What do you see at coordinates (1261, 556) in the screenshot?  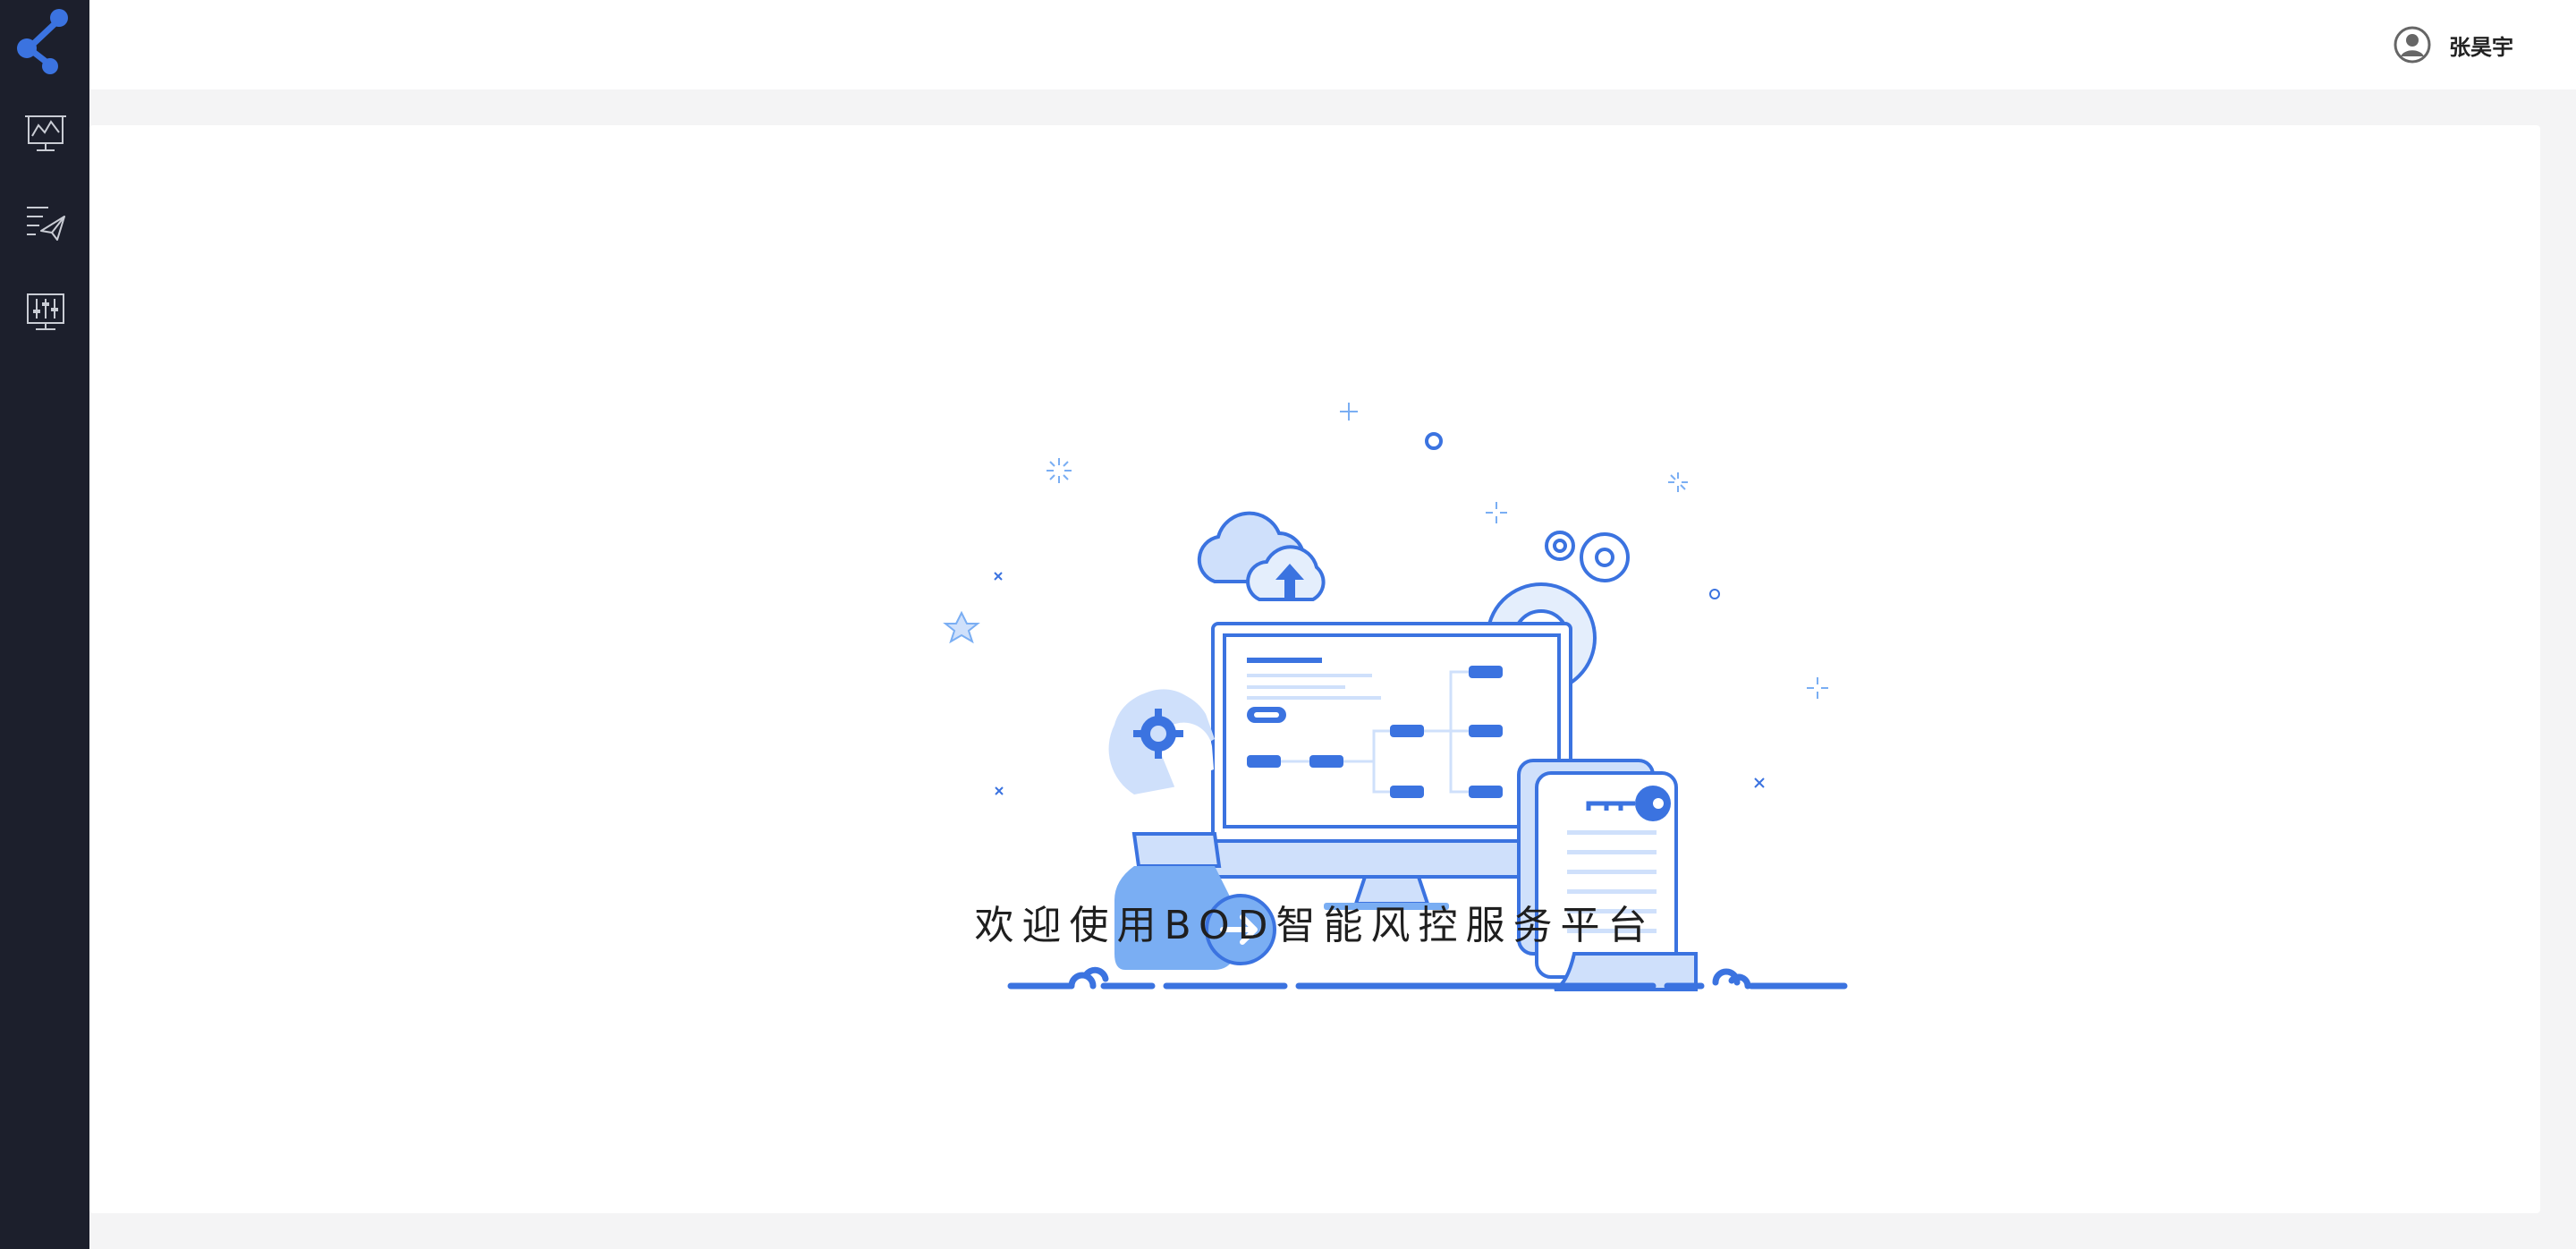 I see `cloud-upload-icon` at bounding box center [1261, 556].